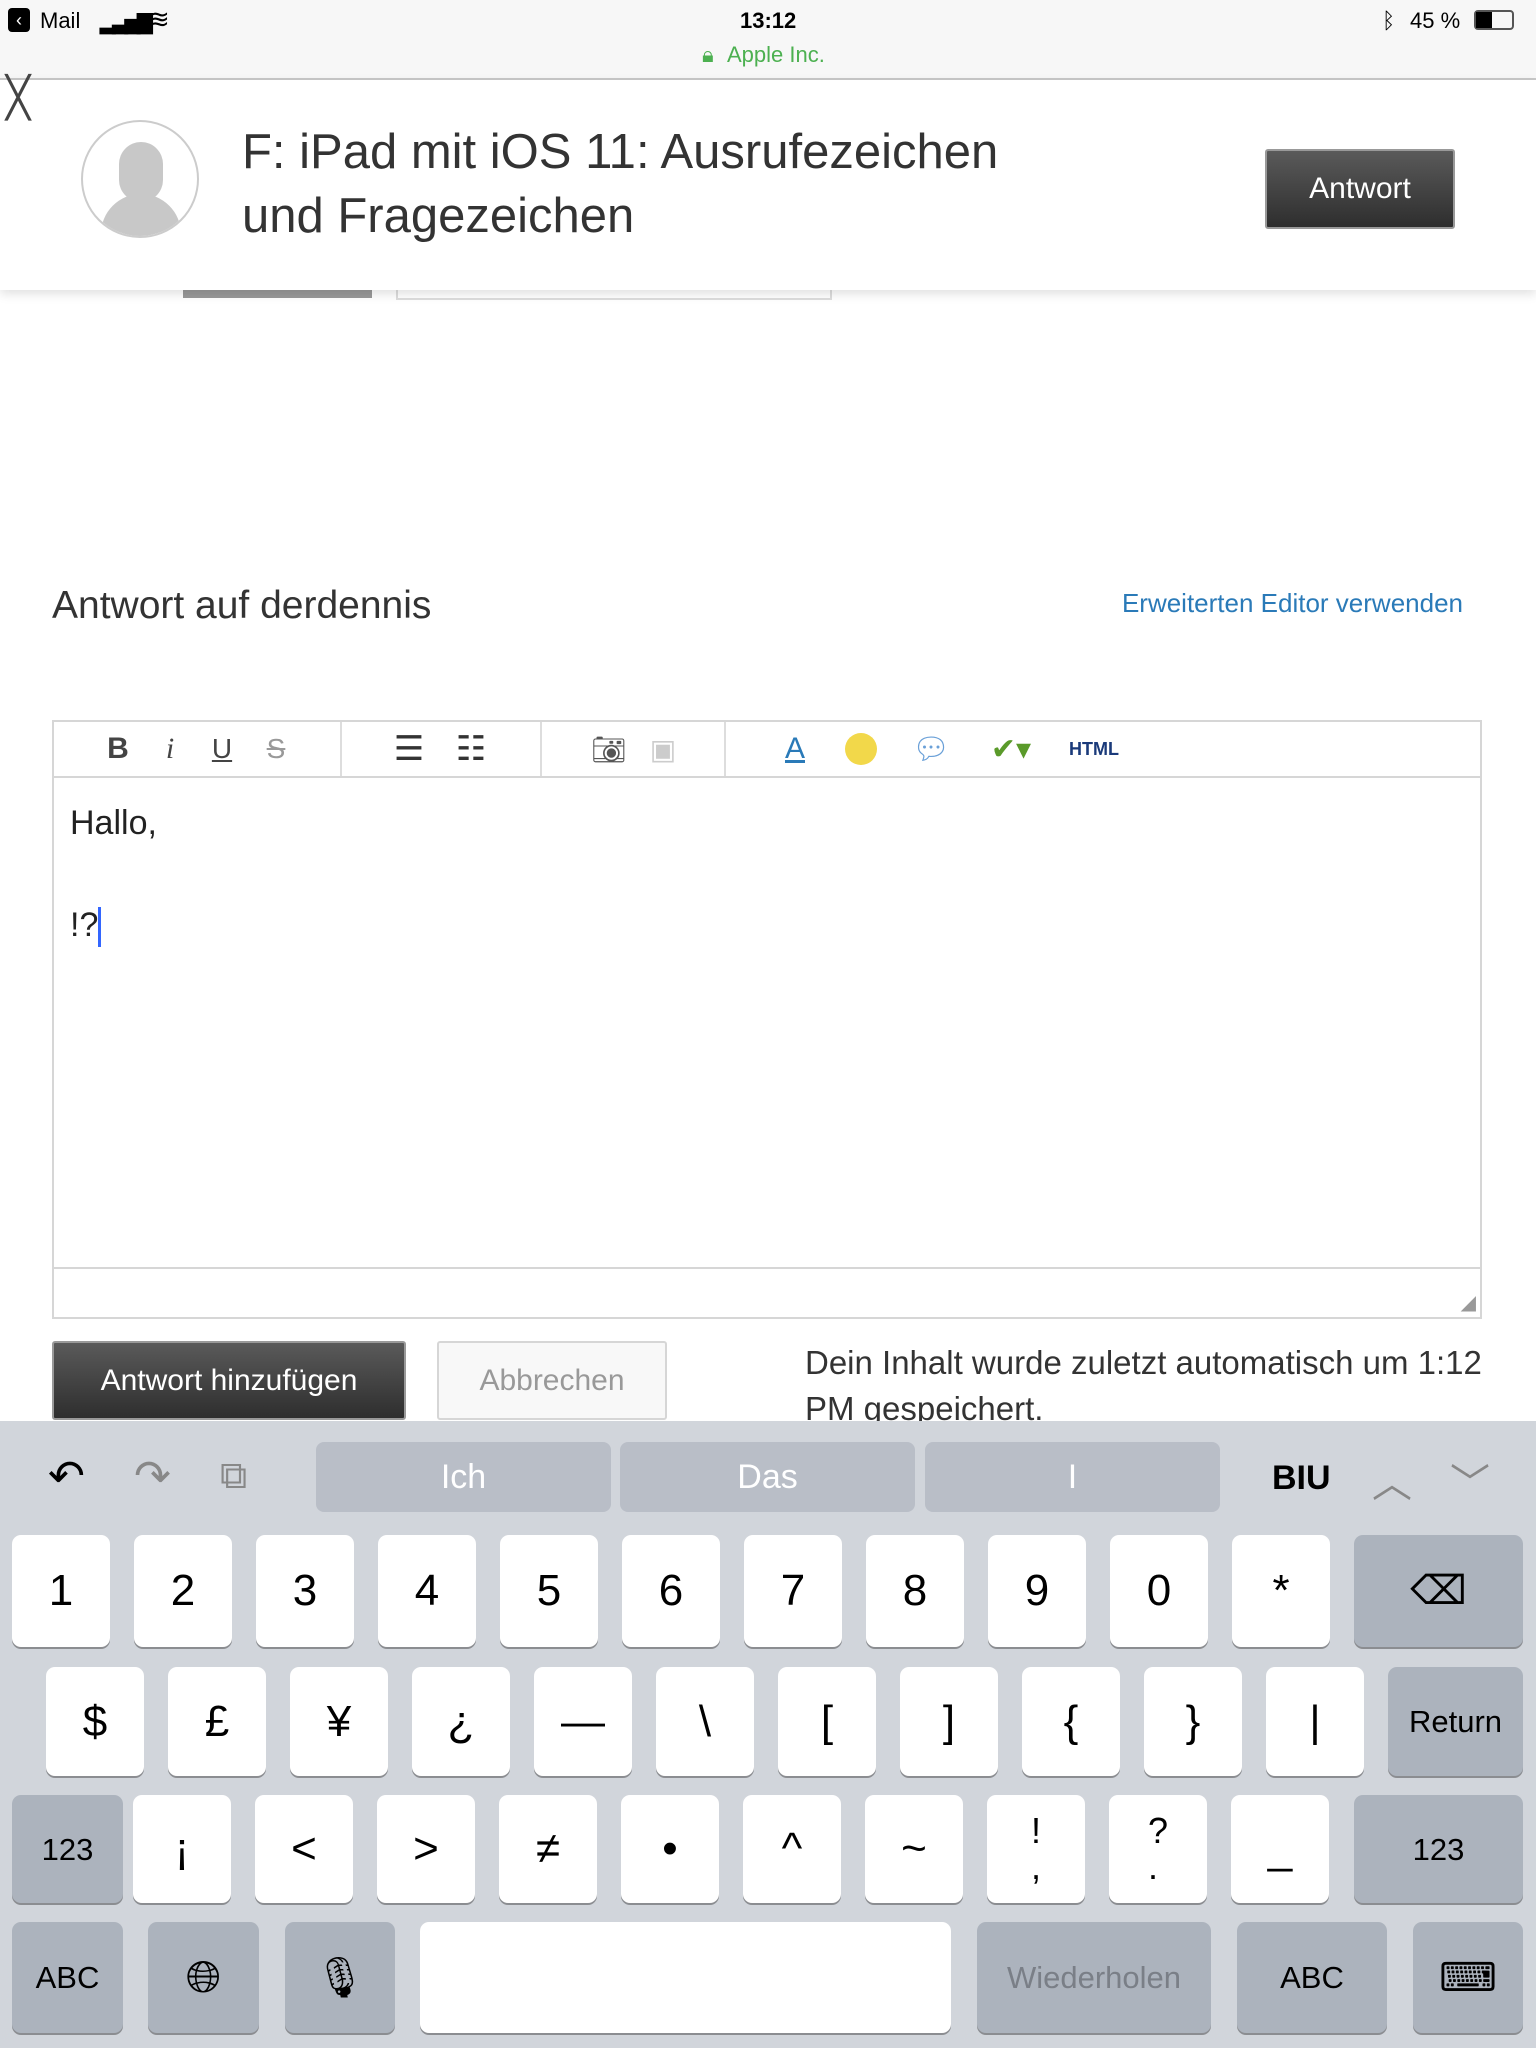  I want to click on delete-icon: ⌫, so click(1438, 1591).